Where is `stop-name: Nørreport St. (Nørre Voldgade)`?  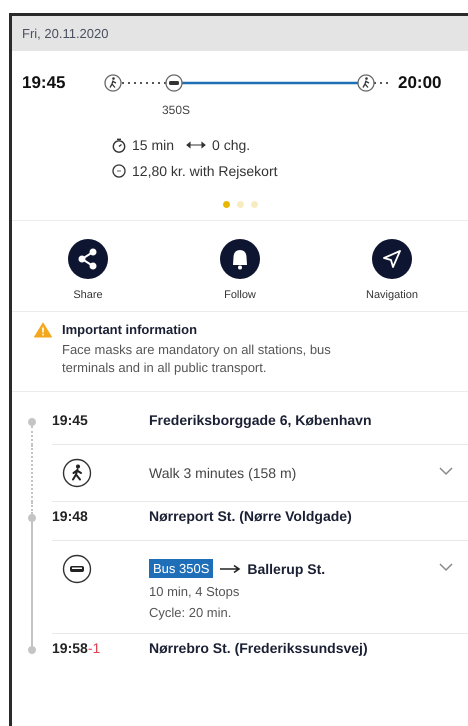 stop-name: Nørreport St. (Nørre Voldgade) is located at coordinates (251, 516).